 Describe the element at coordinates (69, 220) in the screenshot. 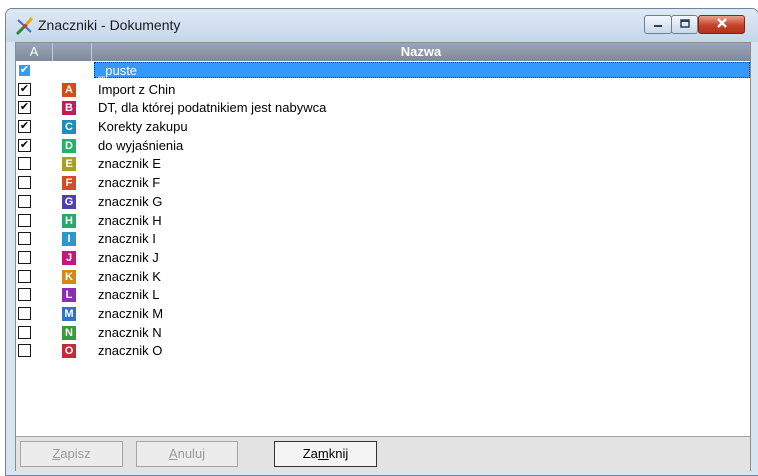

I see `tag-color-badge: H` at that location.